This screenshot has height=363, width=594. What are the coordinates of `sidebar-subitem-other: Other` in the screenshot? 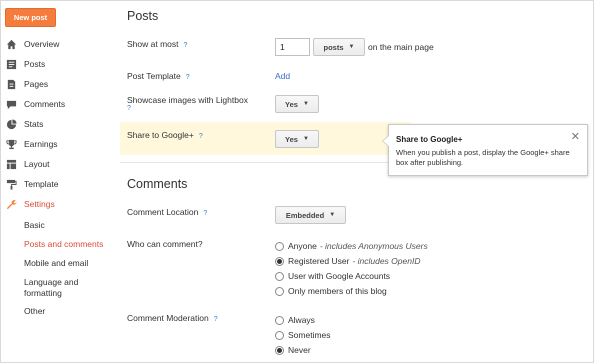 It's located at (34, 311).